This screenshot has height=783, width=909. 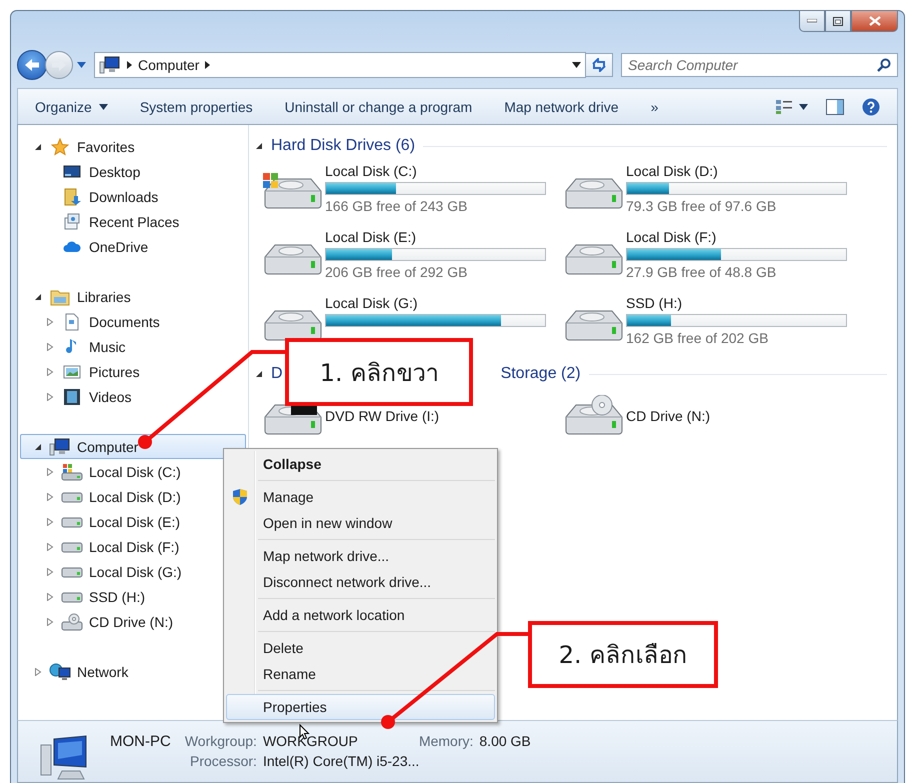 What do you see at coordinates (72, 197) in the screenshot?
I see `folder-icon` at bounding box center [72, 197].